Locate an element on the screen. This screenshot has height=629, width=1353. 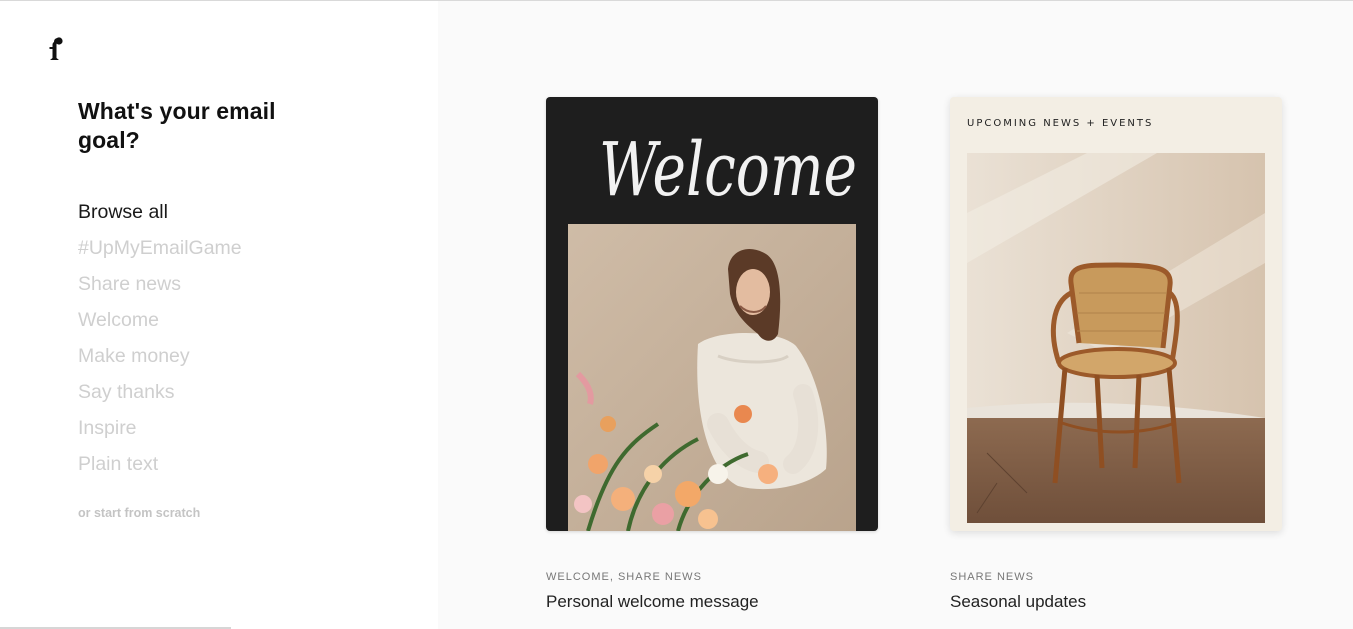
woman-with-flowers-image is located at coordinates (712, 377).